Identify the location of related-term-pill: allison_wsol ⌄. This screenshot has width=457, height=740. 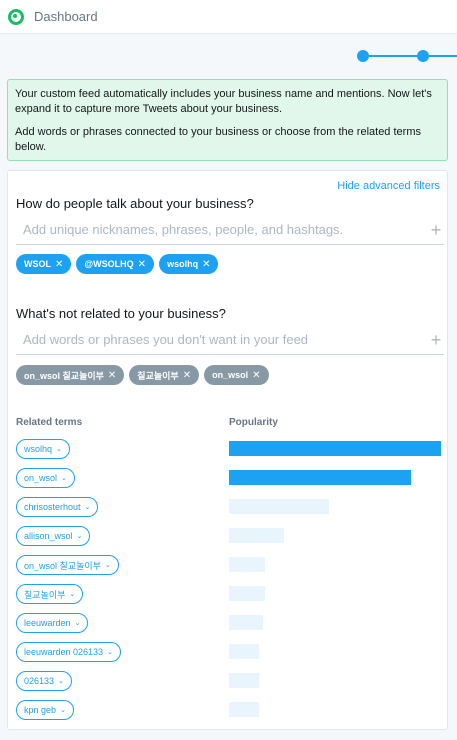
(53, 536).